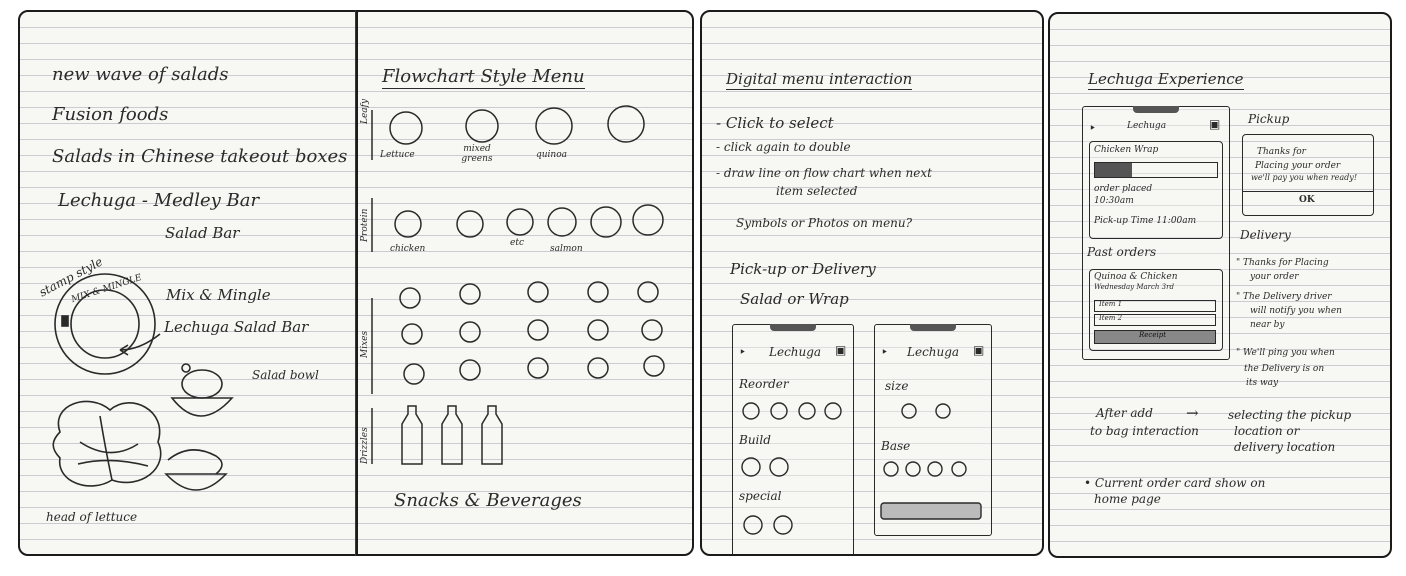  I want to click on dialog-divider, so click(1308, 191).